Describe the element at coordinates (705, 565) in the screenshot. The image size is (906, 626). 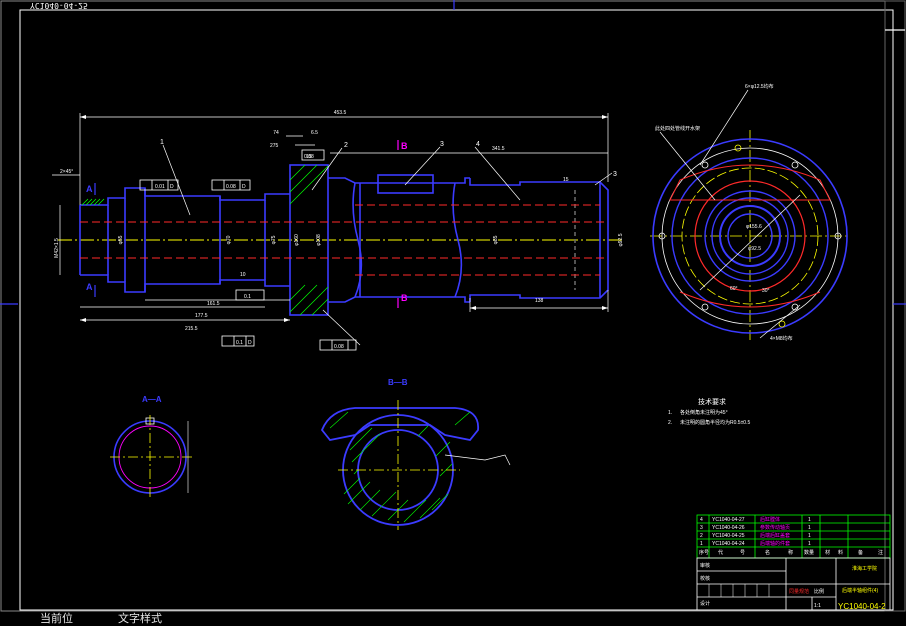
I see `approver-label: 审核` at that location.